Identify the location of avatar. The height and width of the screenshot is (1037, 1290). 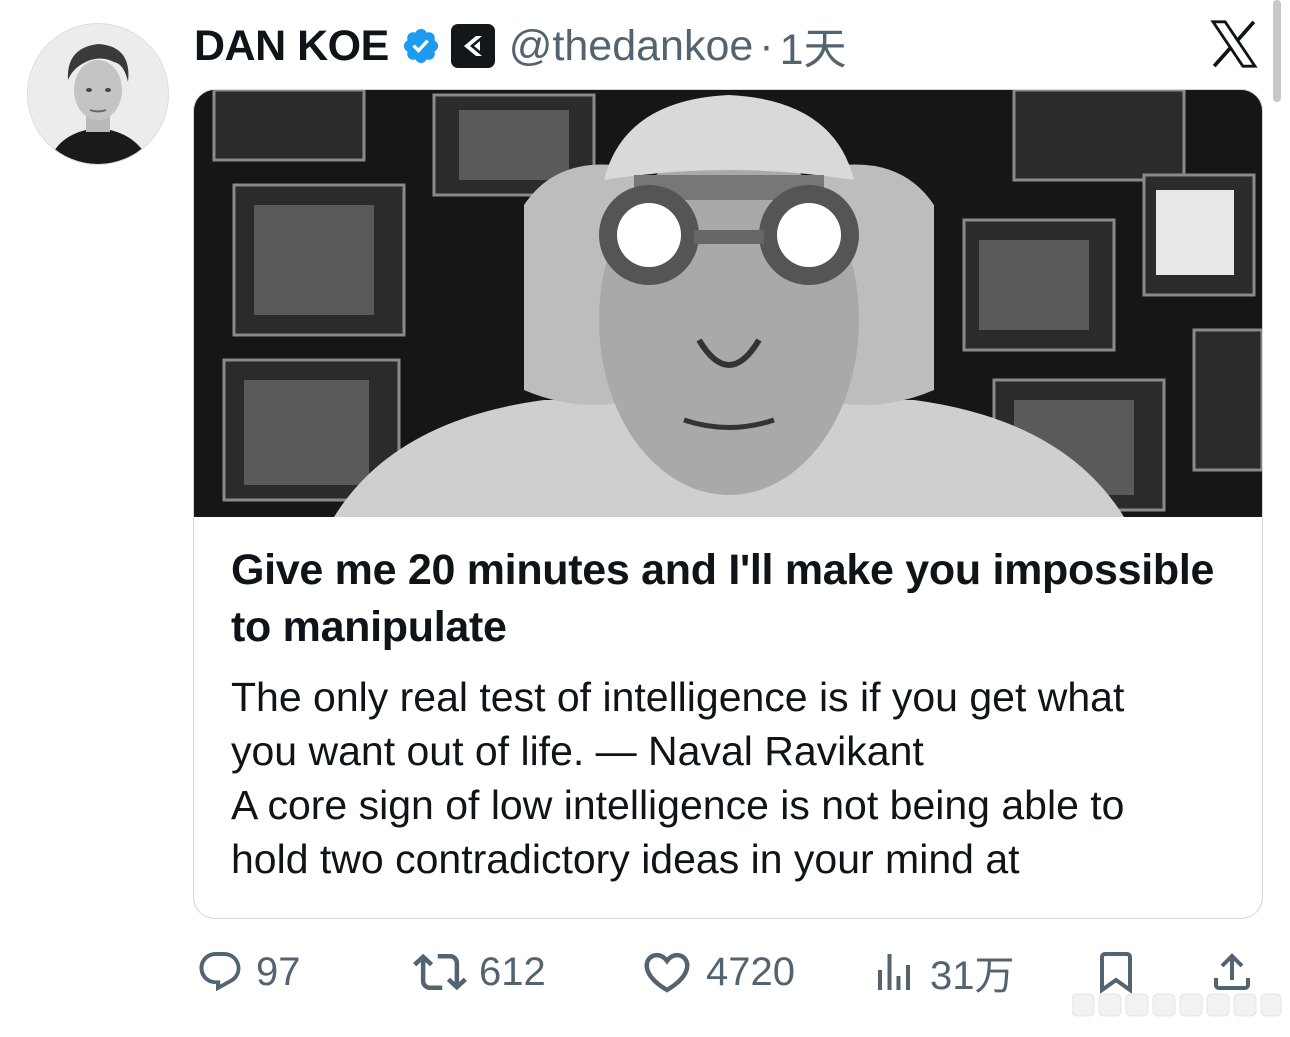
(98, 94).